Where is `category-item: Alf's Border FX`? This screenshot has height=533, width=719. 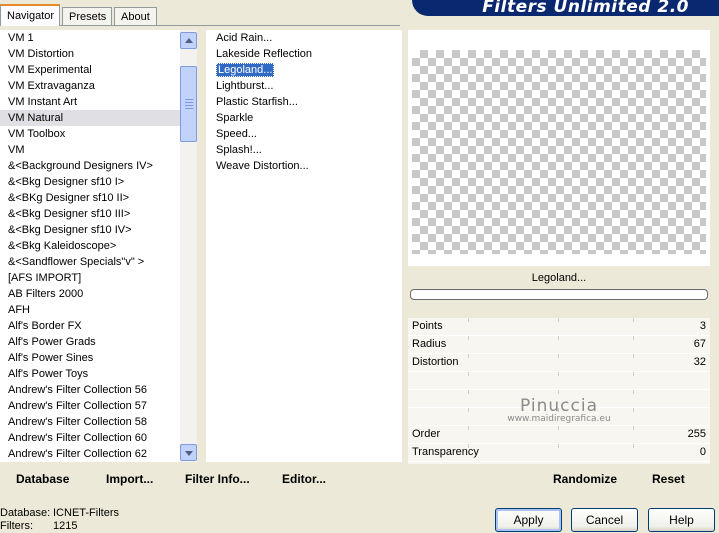 category-item: Alf's Border FX is located at coordinates (90, 326).